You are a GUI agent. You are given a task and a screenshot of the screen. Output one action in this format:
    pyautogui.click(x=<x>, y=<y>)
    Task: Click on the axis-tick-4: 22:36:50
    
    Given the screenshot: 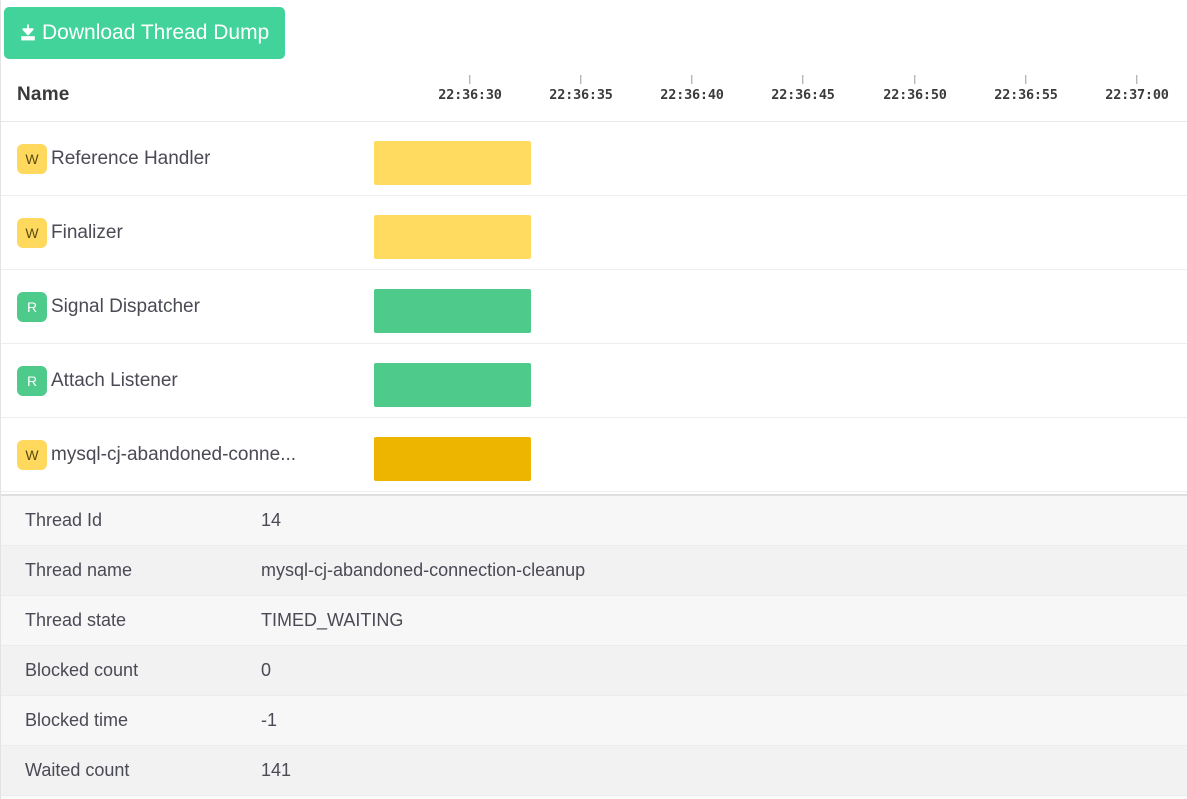 What is the action you would take?
    pyautogui.click(x=915, y=89)
    